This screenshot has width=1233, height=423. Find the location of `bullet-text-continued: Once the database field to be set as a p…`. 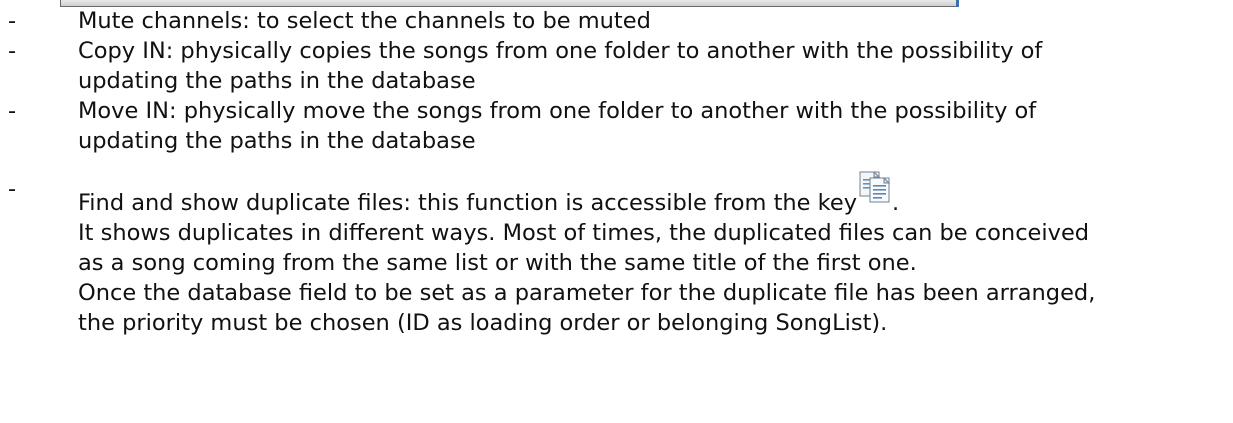

bullet-text-continued: Once the database field to be set as a p… is located at coordinates (587, 293).